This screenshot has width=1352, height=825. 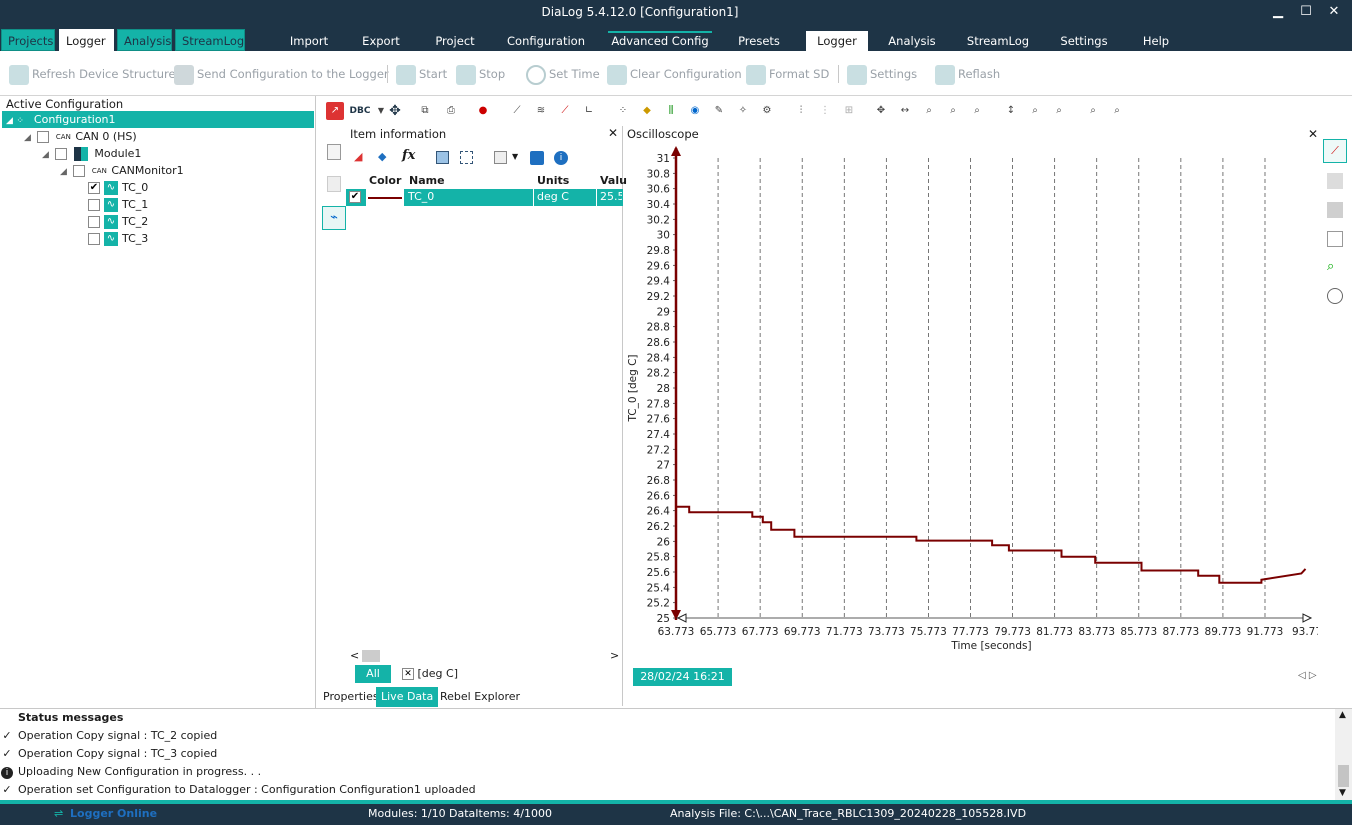 I want to click on tree-item-canmonitor: ◢ CAN CANMonitor1, so click(x=122, y=170).